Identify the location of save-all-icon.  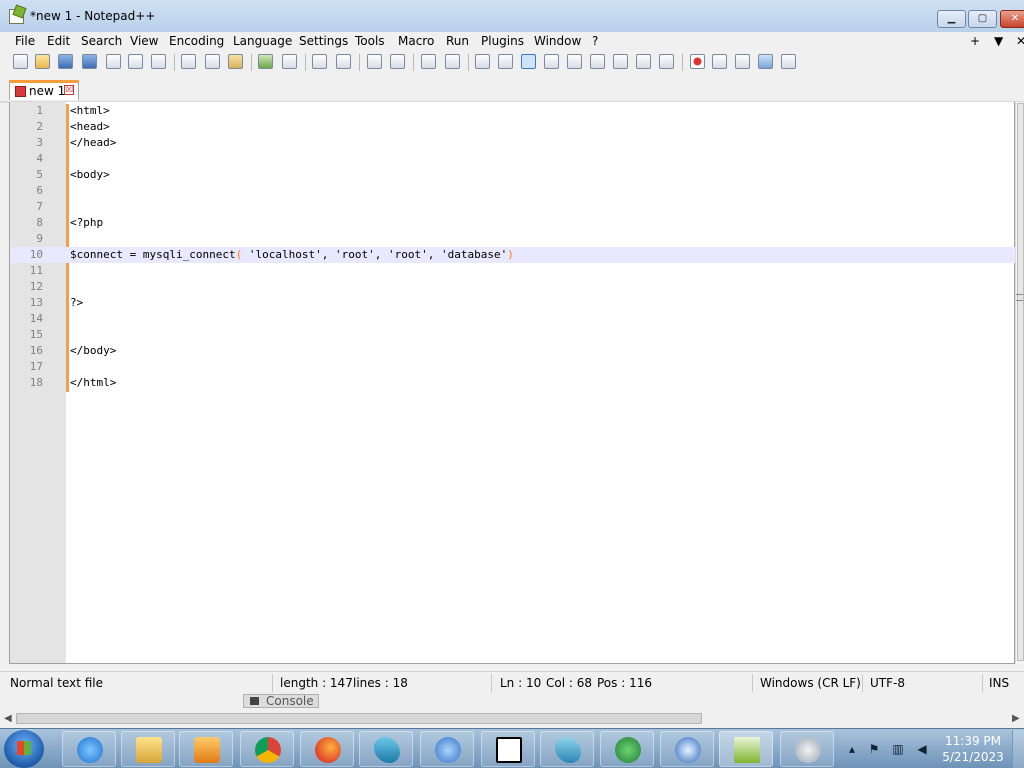
(89, 61).